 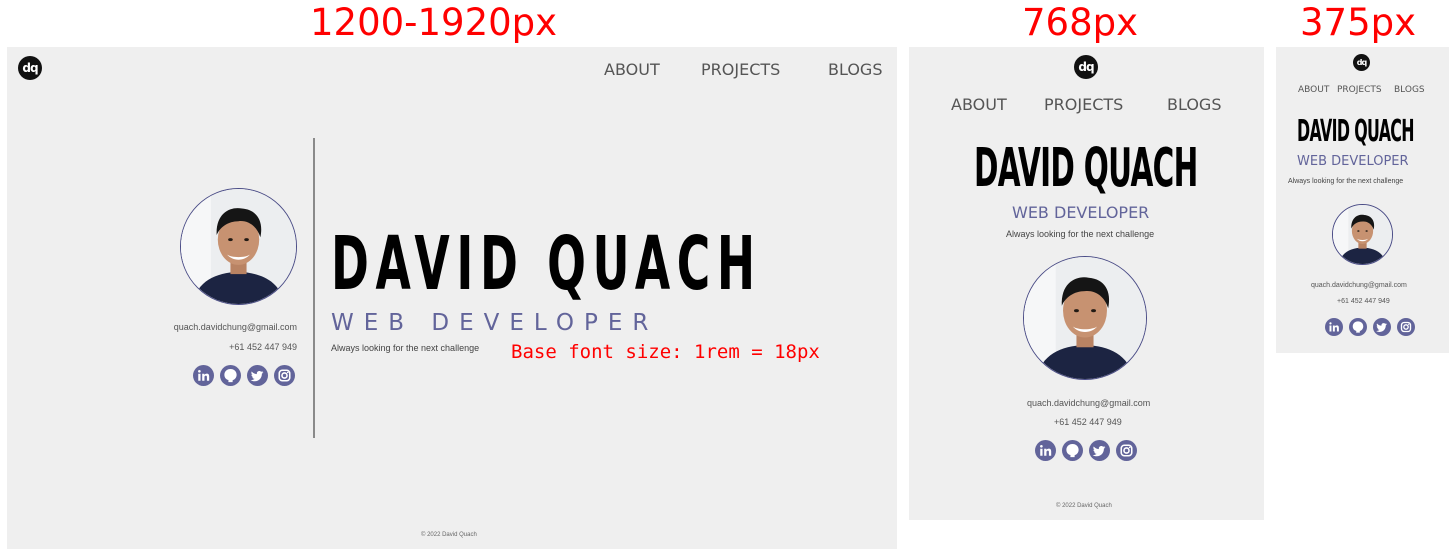 What do you see at coordinates (665, 352) in the screenshot?
I see `base-font-size-annotation: Base font size: 1rem = 18px` at bounding box center [665, 352].